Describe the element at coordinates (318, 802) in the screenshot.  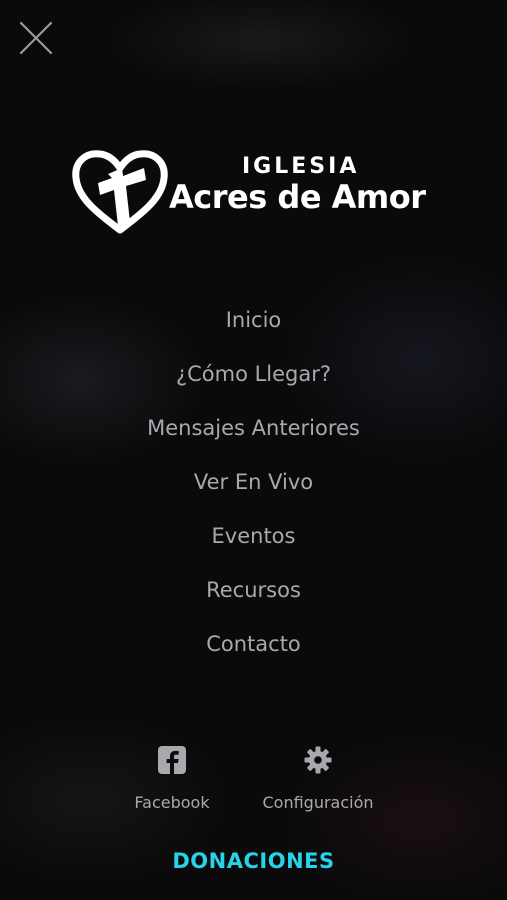
I see `settings-label: Configuración` at that location.